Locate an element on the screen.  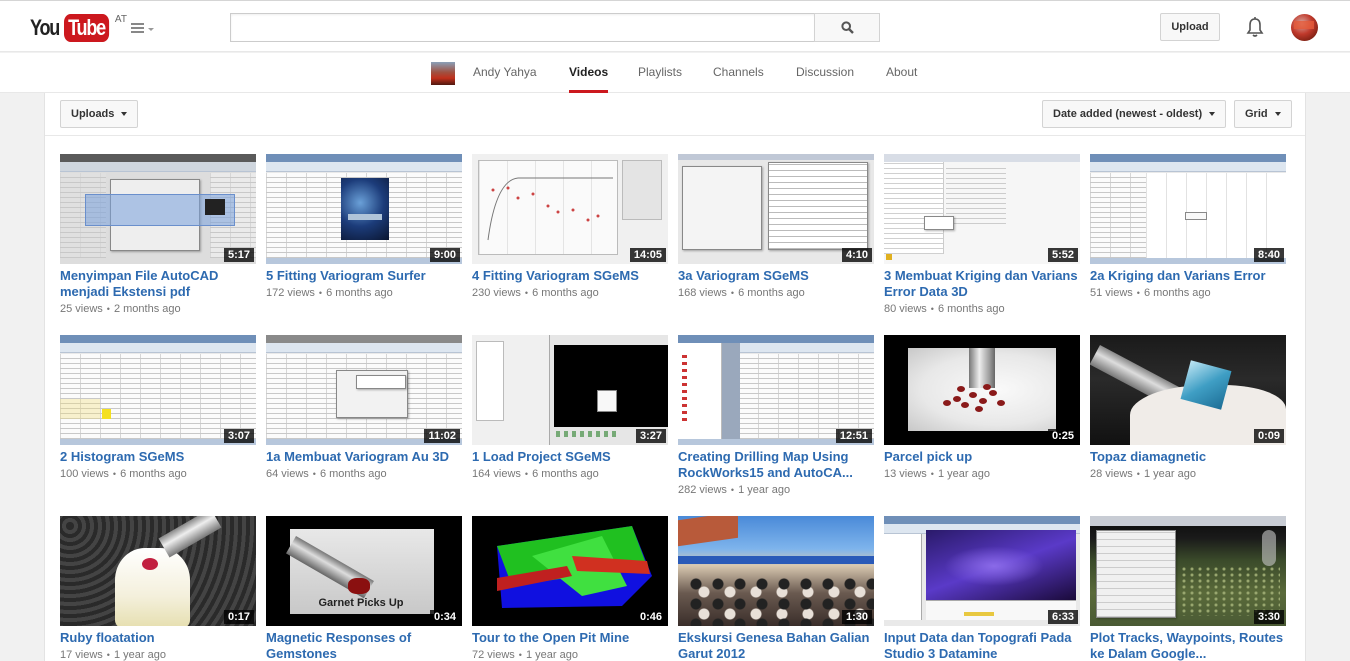
search-button is located at coordinates (847, 27).